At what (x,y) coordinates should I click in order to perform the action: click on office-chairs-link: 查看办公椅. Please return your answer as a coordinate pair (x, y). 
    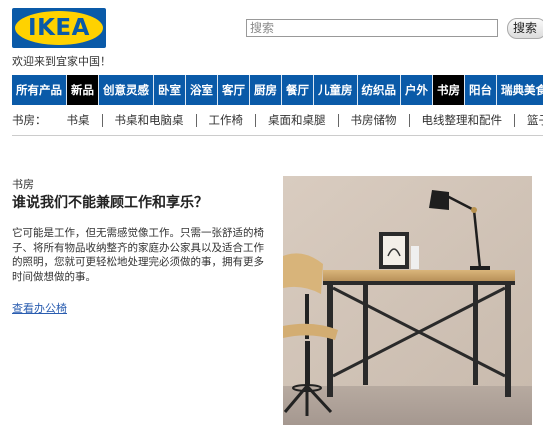
    Looking at the image, I should click on (39, 308).